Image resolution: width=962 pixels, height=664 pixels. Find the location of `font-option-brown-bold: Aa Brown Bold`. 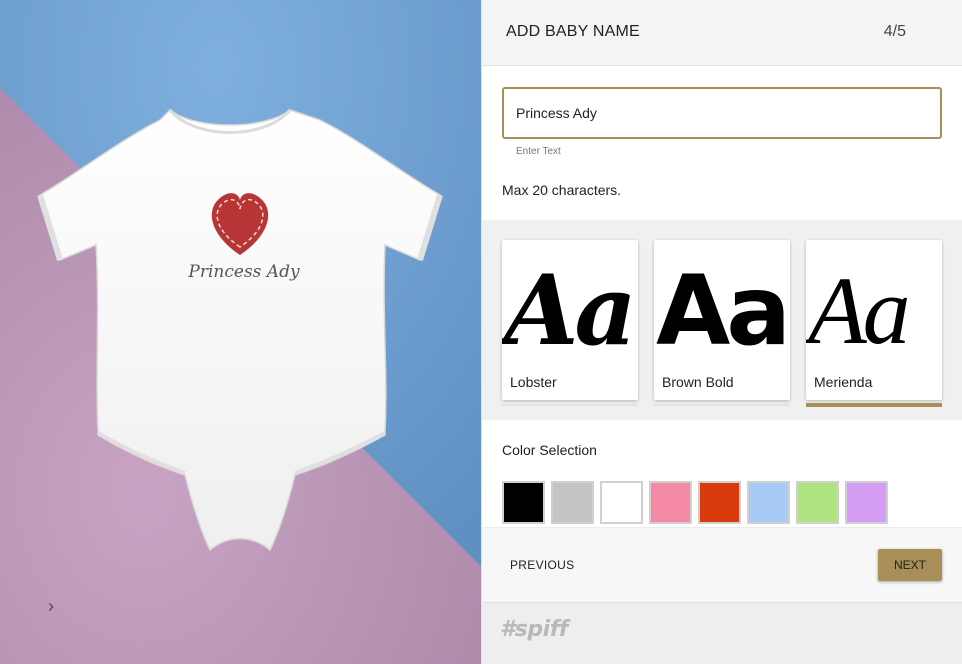

font-option-brown-bold: Aa Brown Bold is located at coordinates (722, 320).